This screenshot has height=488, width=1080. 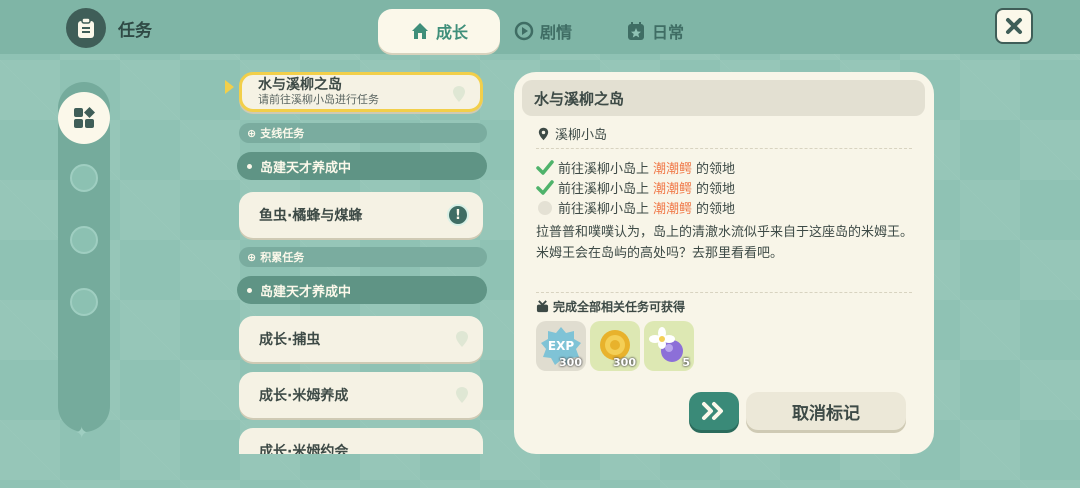 I want to click on quest-item: 鱼虫·橘蜂与煤蜂 !, so click(x=361, y=215).